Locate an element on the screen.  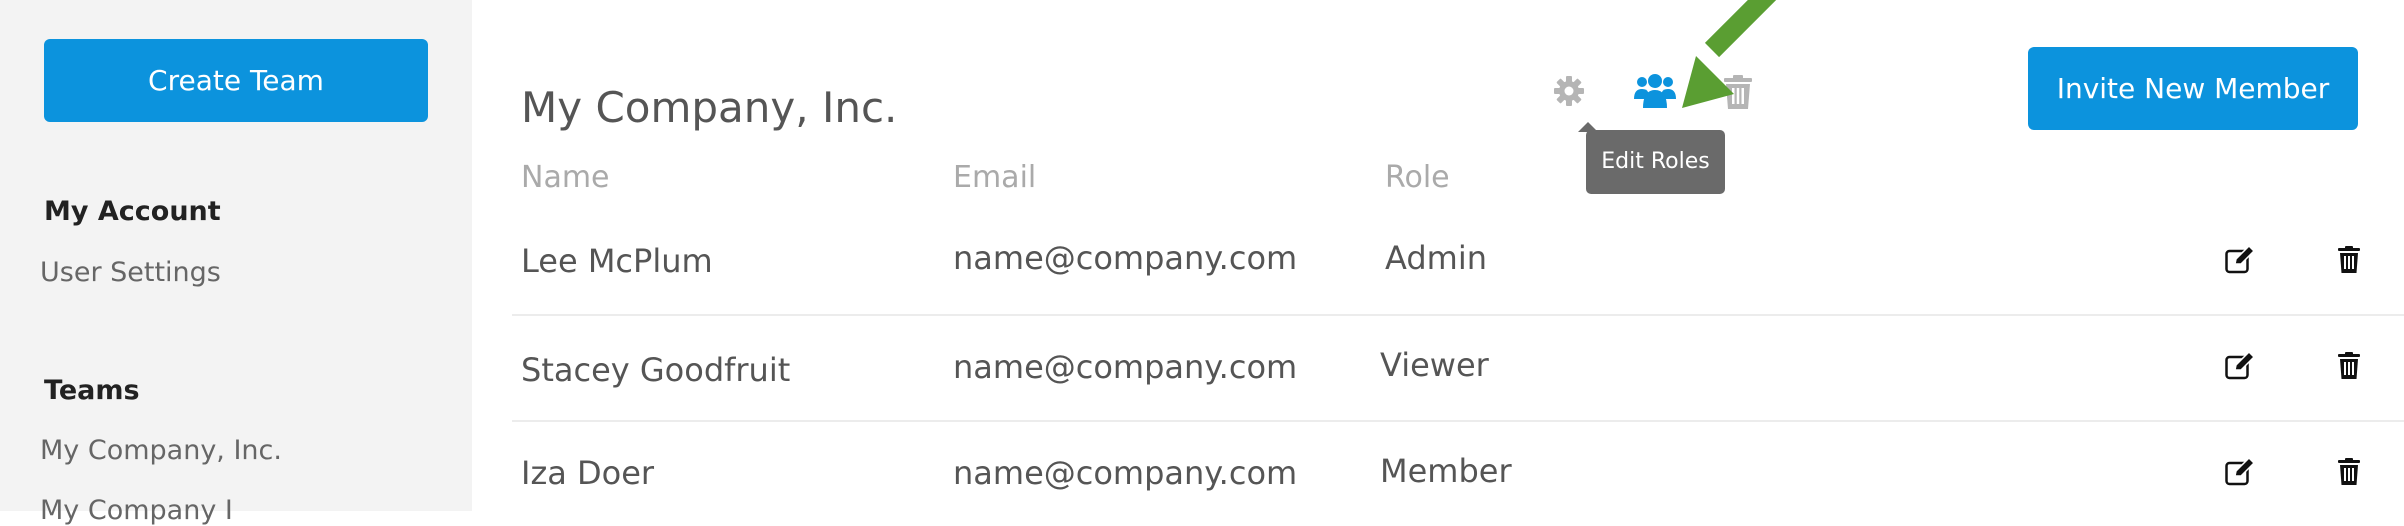
invite-new-member-button: Invite New Member is located at coordinates (2193, 88).